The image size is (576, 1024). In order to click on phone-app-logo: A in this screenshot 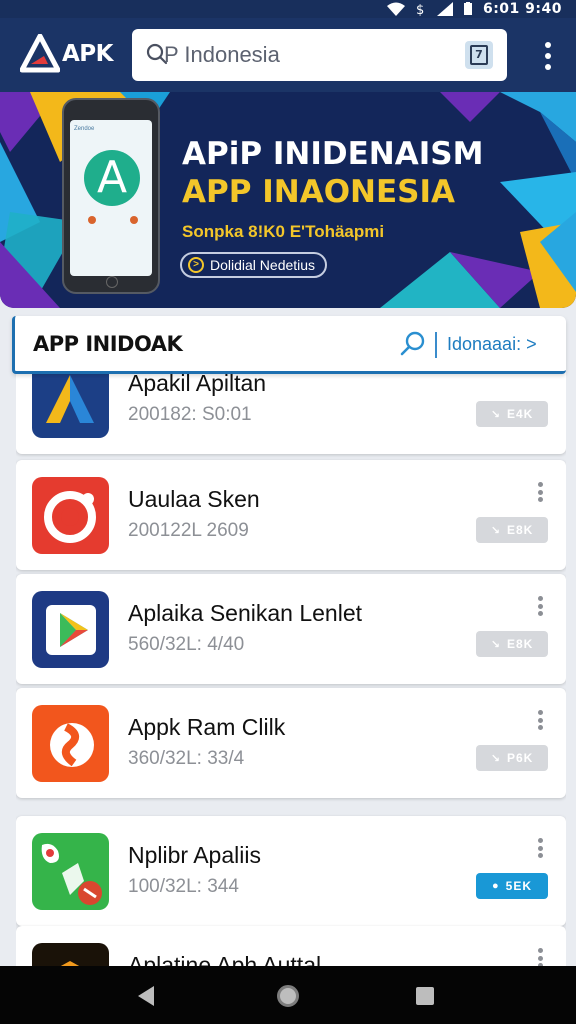, I will do `click(112, 178)`.